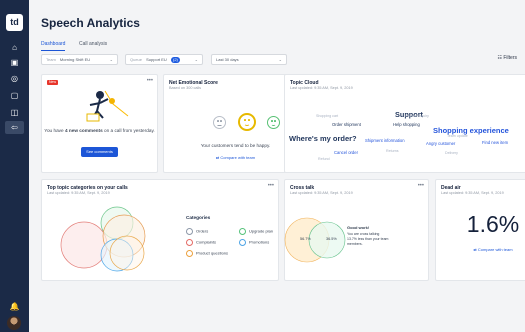 The height and width of the screenshot is (332, 525). Describe the element at coordinates (206, 242) in the screenshot. I see `legend-complaints-label: Complaints` at that location.